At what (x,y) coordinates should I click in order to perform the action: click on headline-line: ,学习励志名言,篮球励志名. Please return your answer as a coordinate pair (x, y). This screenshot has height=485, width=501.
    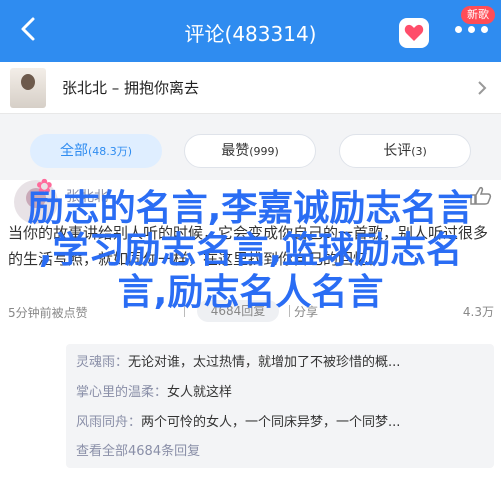
    Looking at the image, I should click on (250, 250).